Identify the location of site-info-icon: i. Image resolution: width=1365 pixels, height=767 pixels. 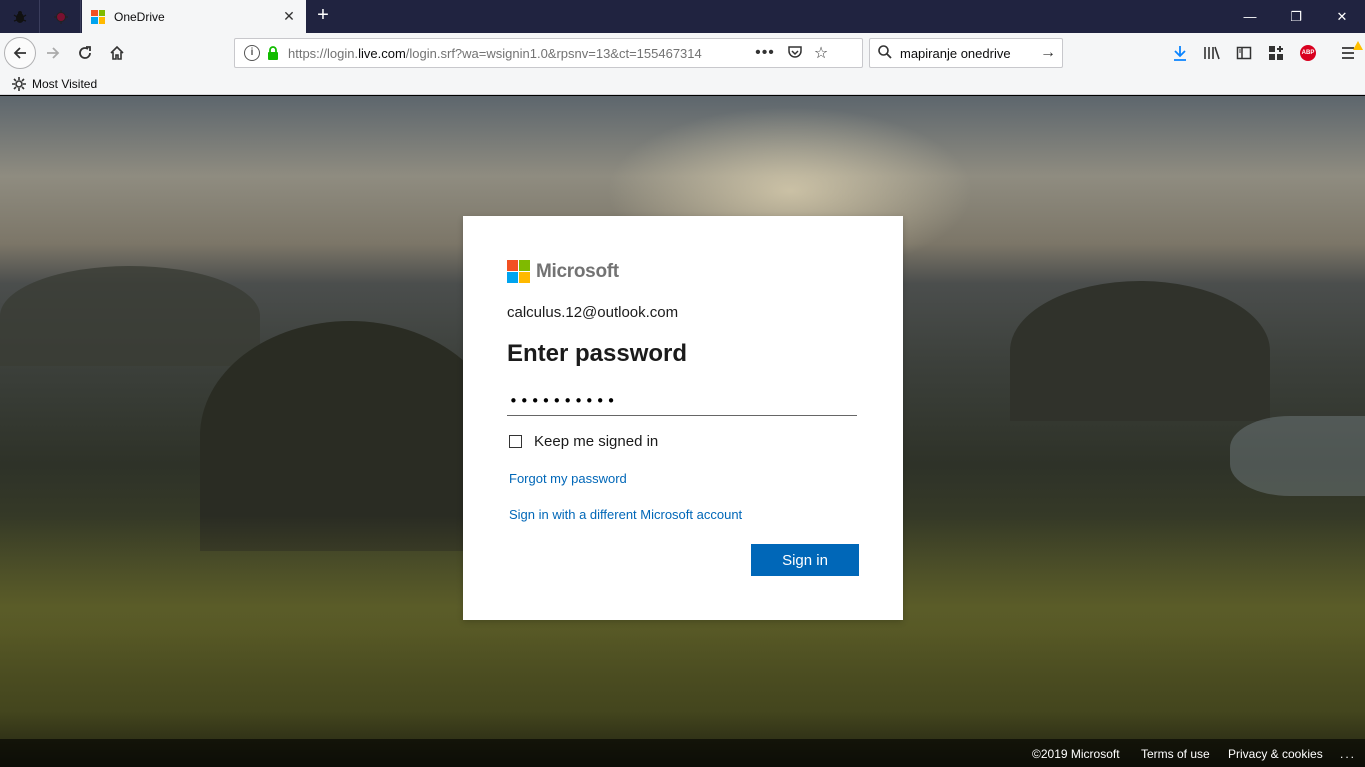
(252, 53).